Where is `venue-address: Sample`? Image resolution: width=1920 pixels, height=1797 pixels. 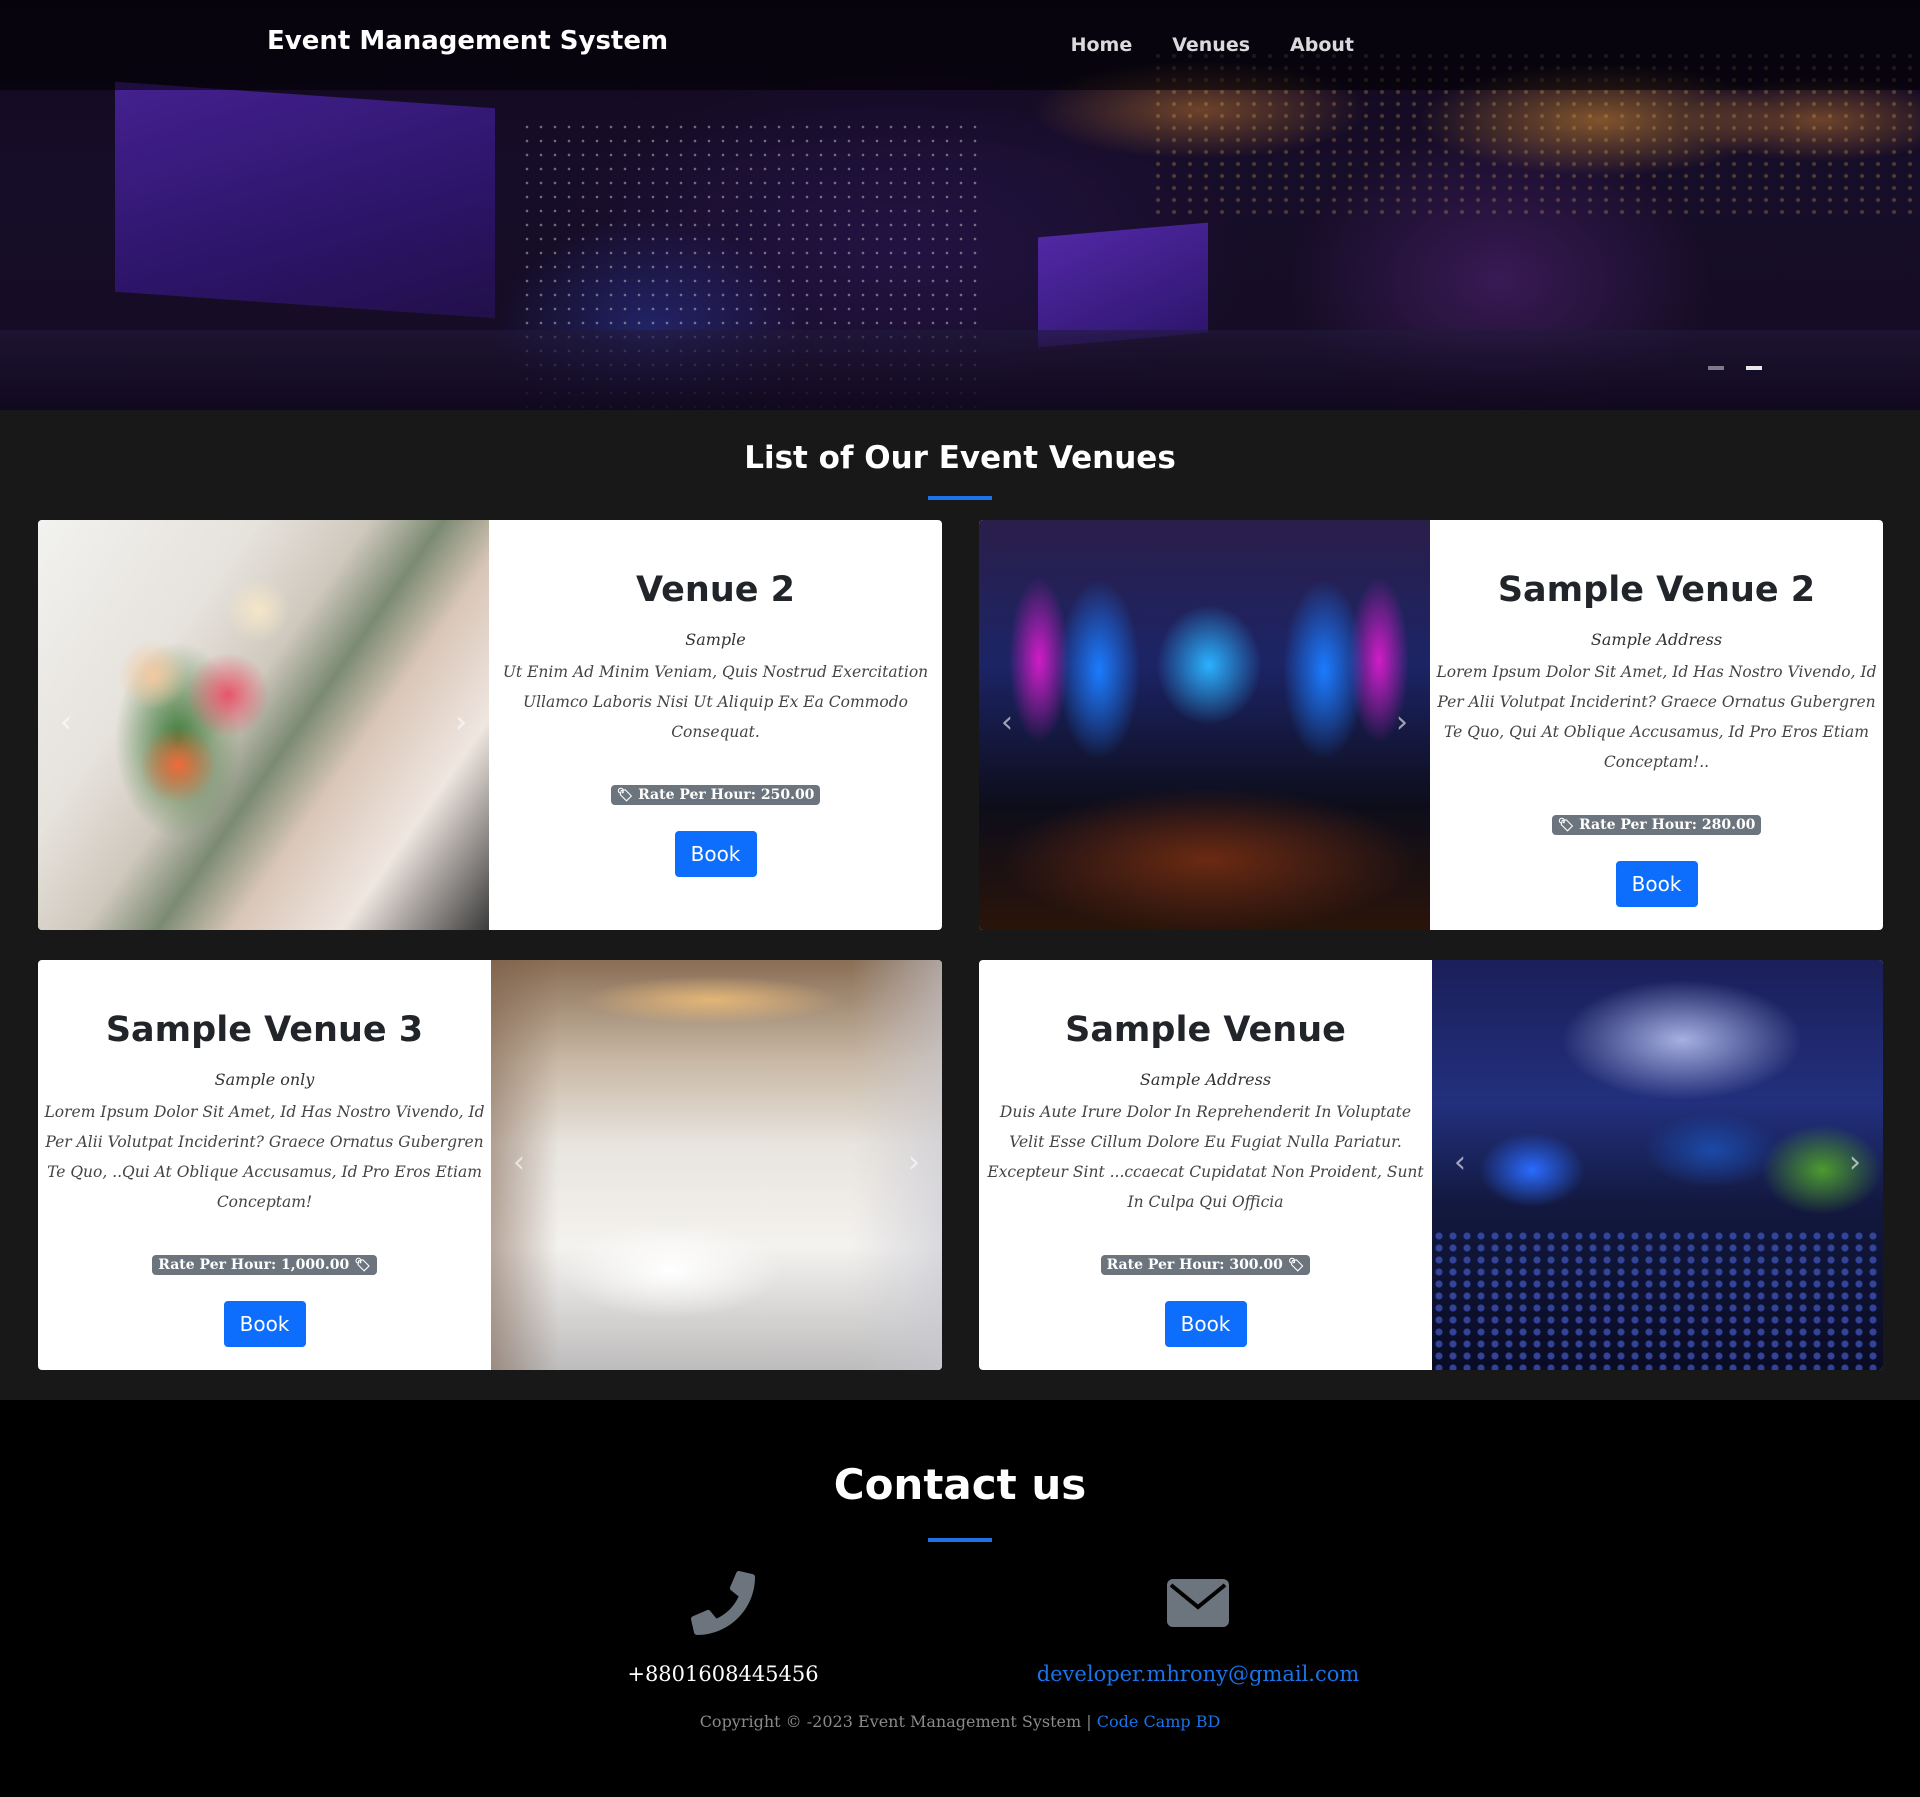
venue-address: Sample is located at coordinates (715, 639).